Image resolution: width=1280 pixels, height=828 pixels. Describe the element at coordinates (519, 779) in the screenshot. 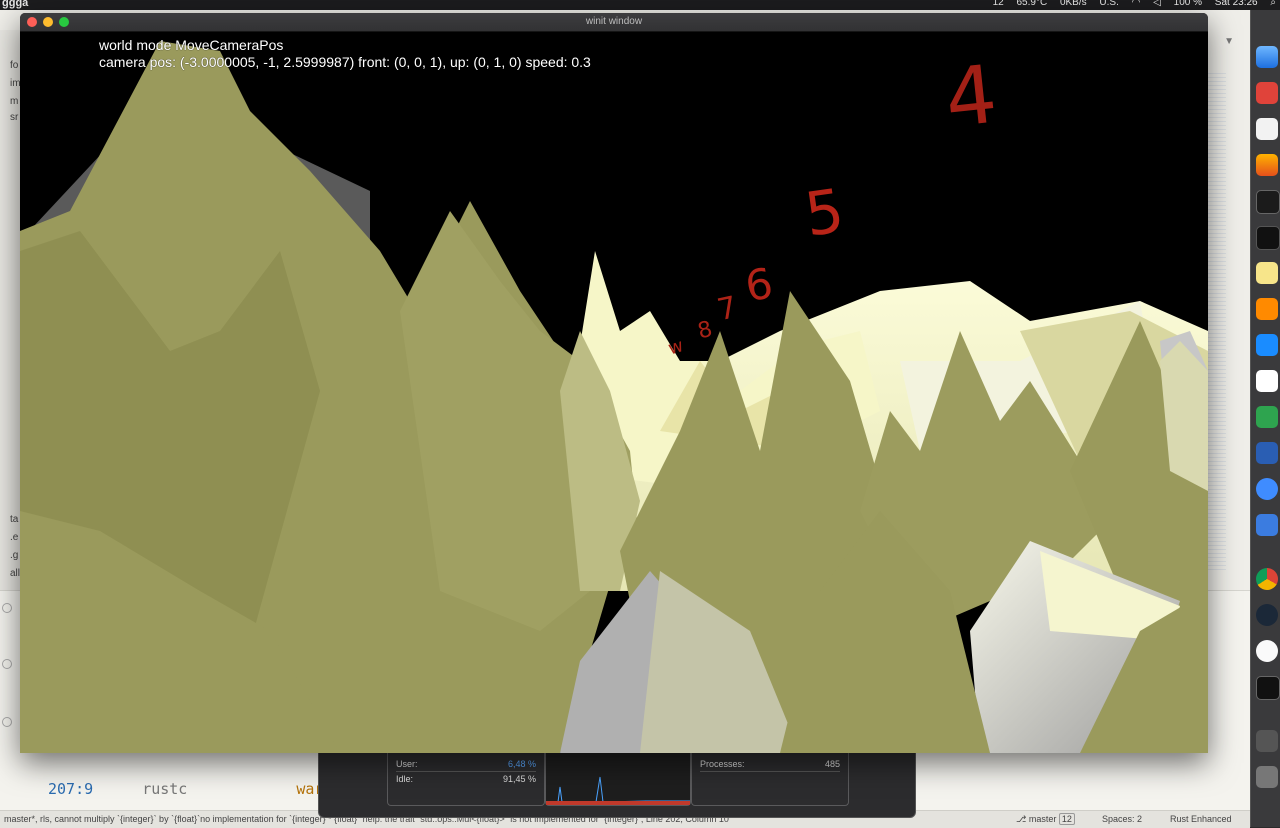

I see `cpu-idle-value: 91,45 %` at that location.